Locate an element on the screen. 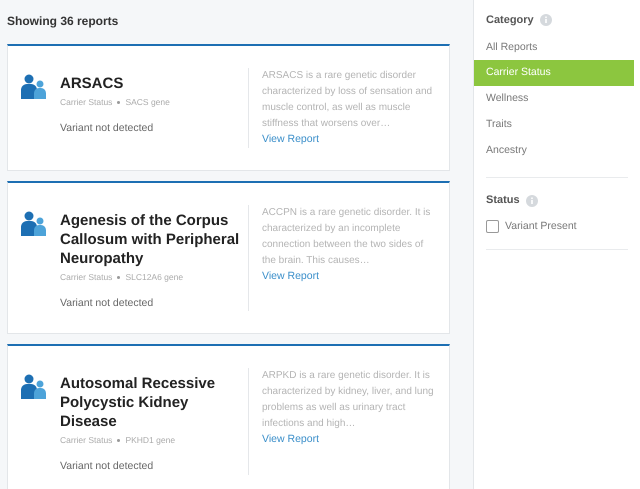  report-title: Agenesis of the Corpus Callosum with Peripheral Neuropathy is located at coordinates (154, 239).